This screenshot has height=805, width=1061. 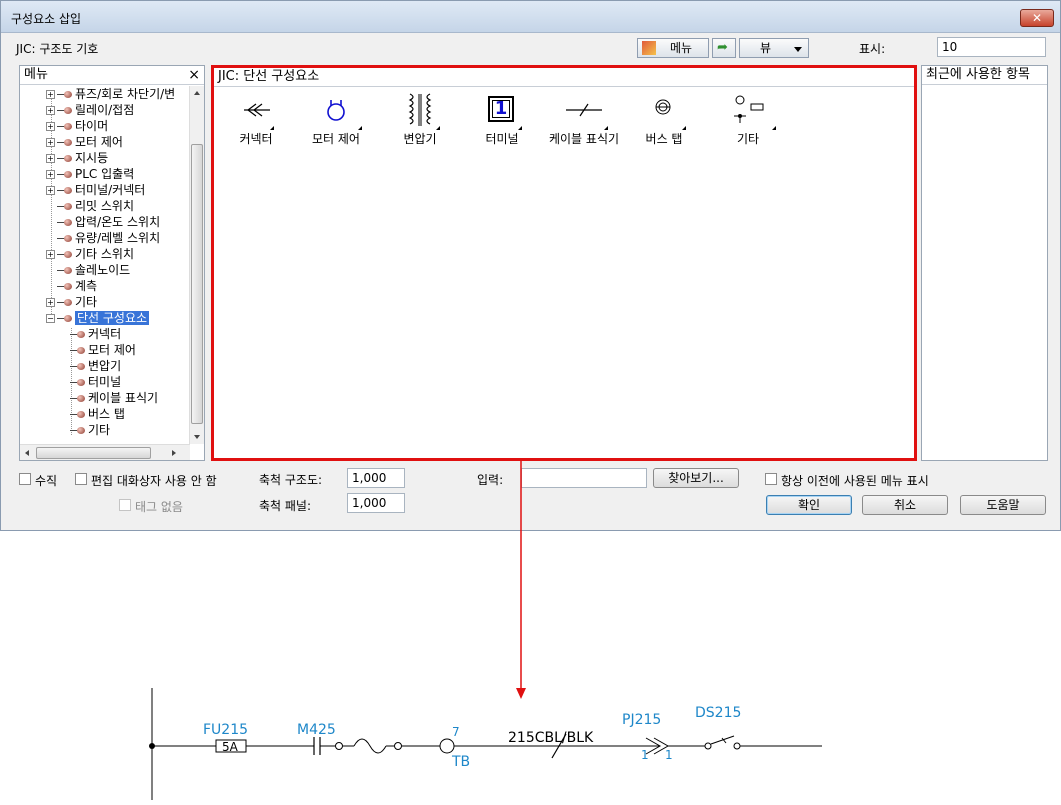 What do you see at coordinates (645, 755) in the screenshot?
I see `plug-pin-a: 1` at bounding box center [645, 755].